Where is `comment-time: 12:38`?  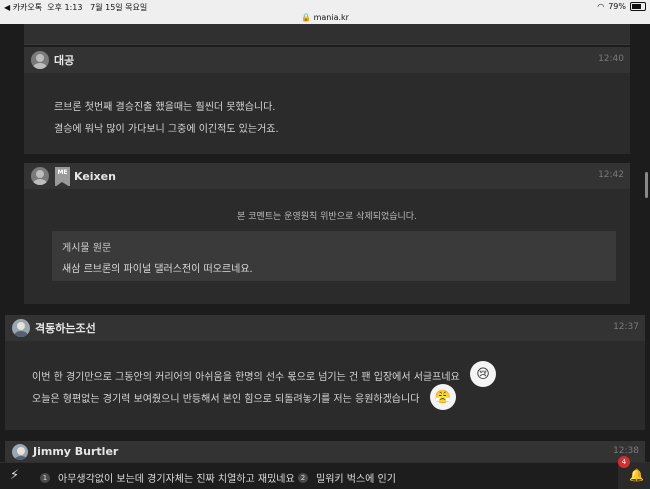
comment-time: 12:38 is located at coordinates (626, 451).